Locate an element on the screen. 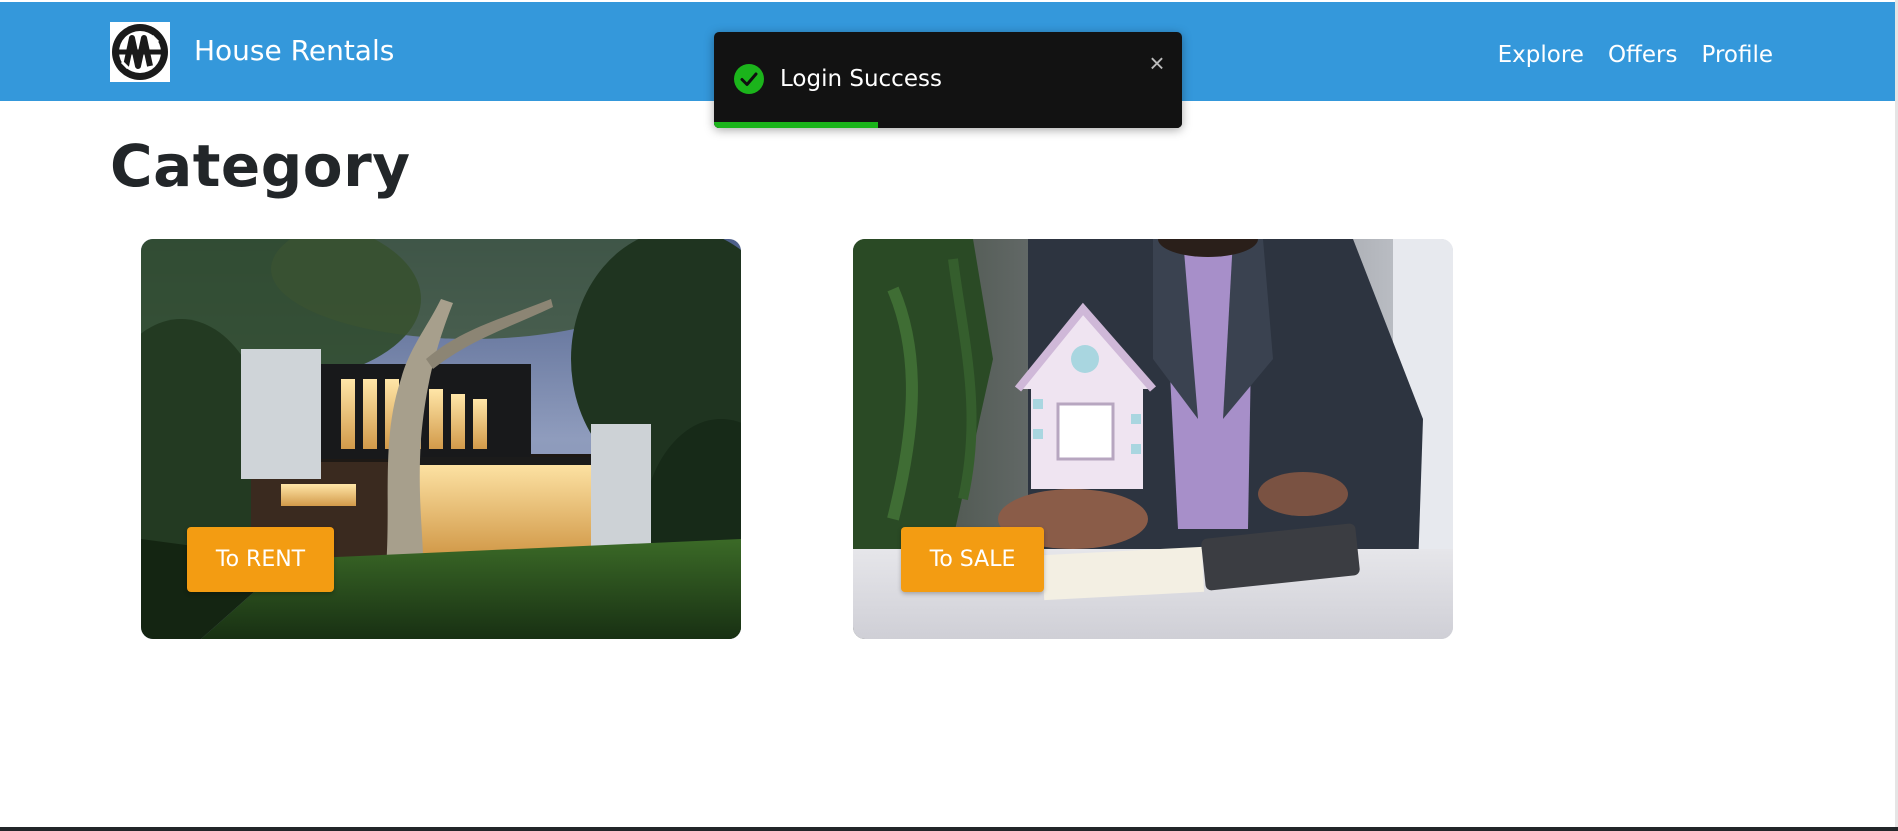 This screenshot has width=1898, height=831. login-success-toast: Login Success × is located at coordinates (948, 80).